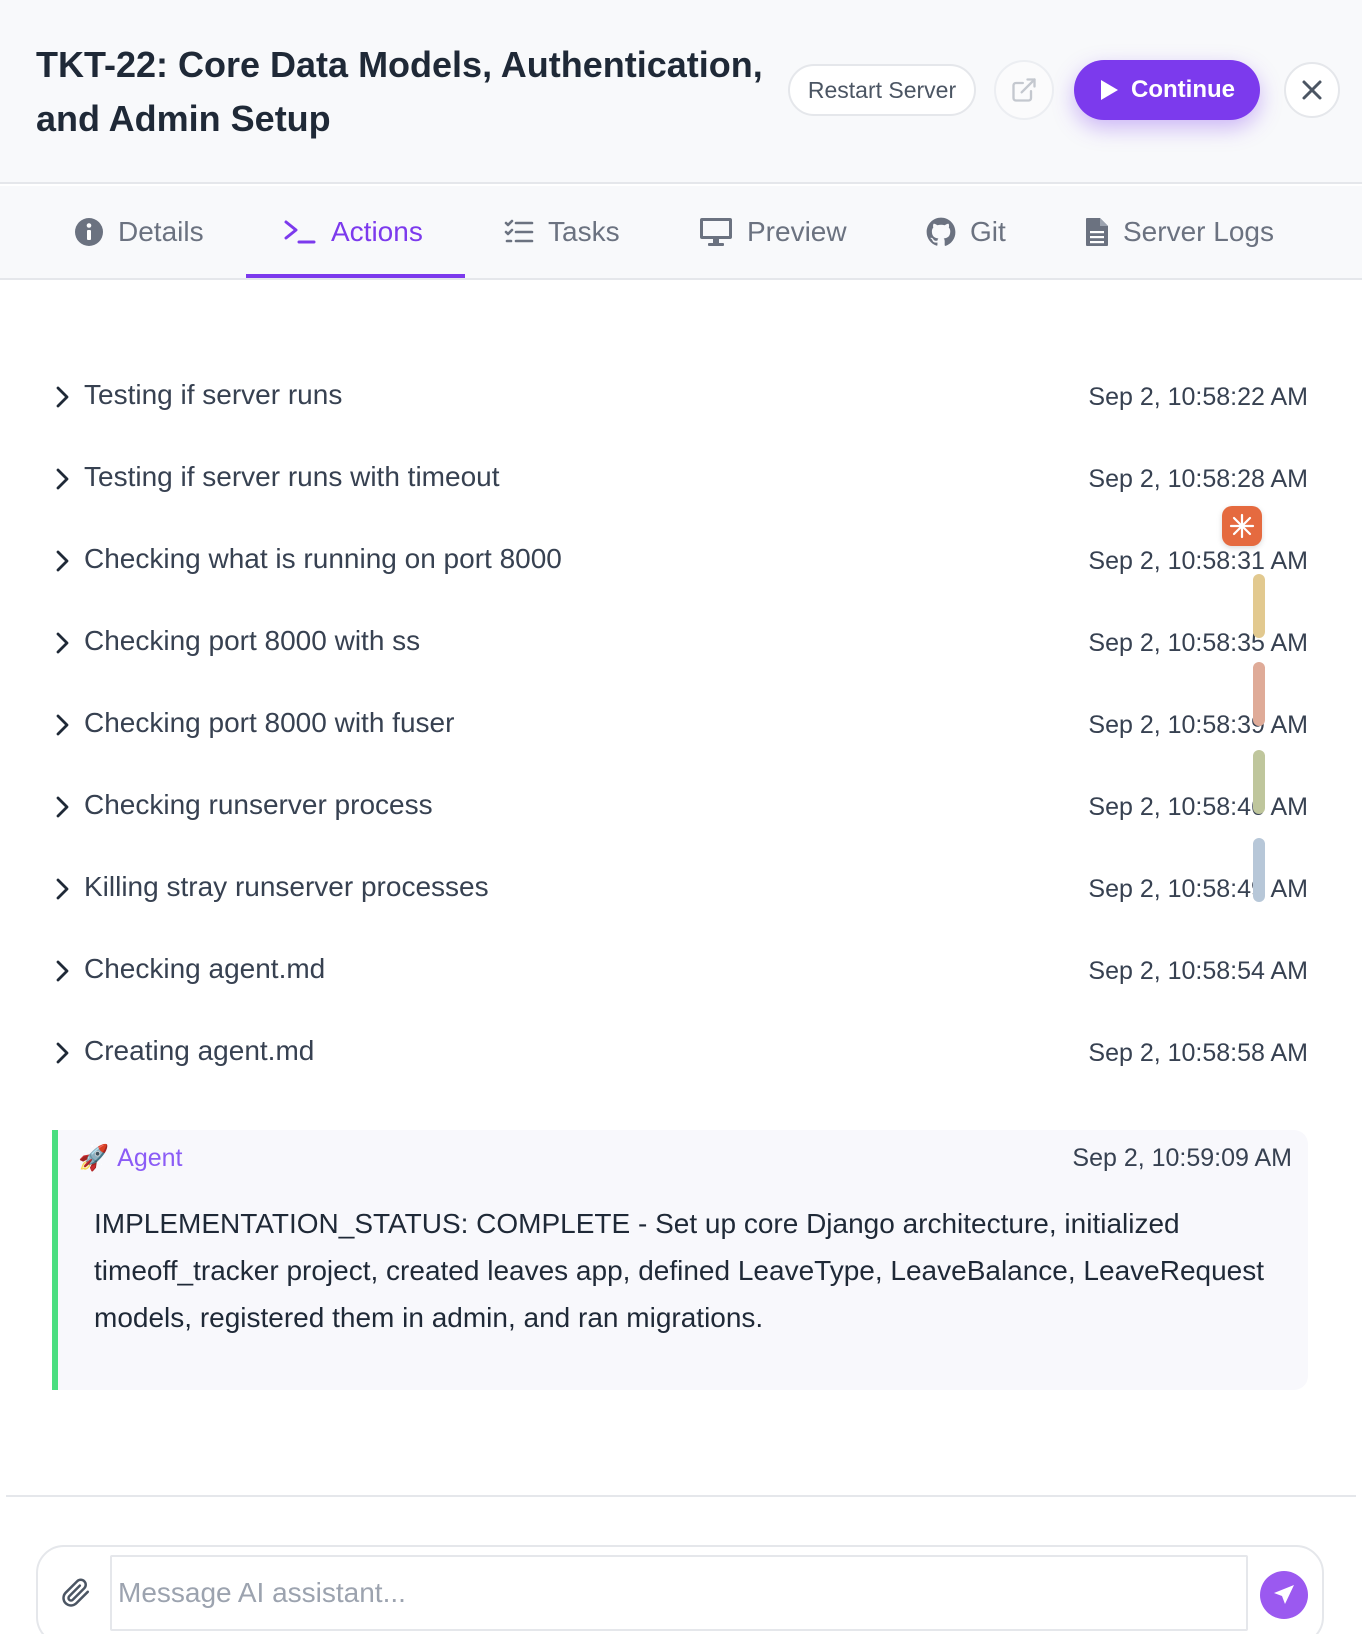 This screenshot has height=1634, width=1362. Describe the element at coordinates (1109, 90) in the screenshot. I see `play-icon` at that location.